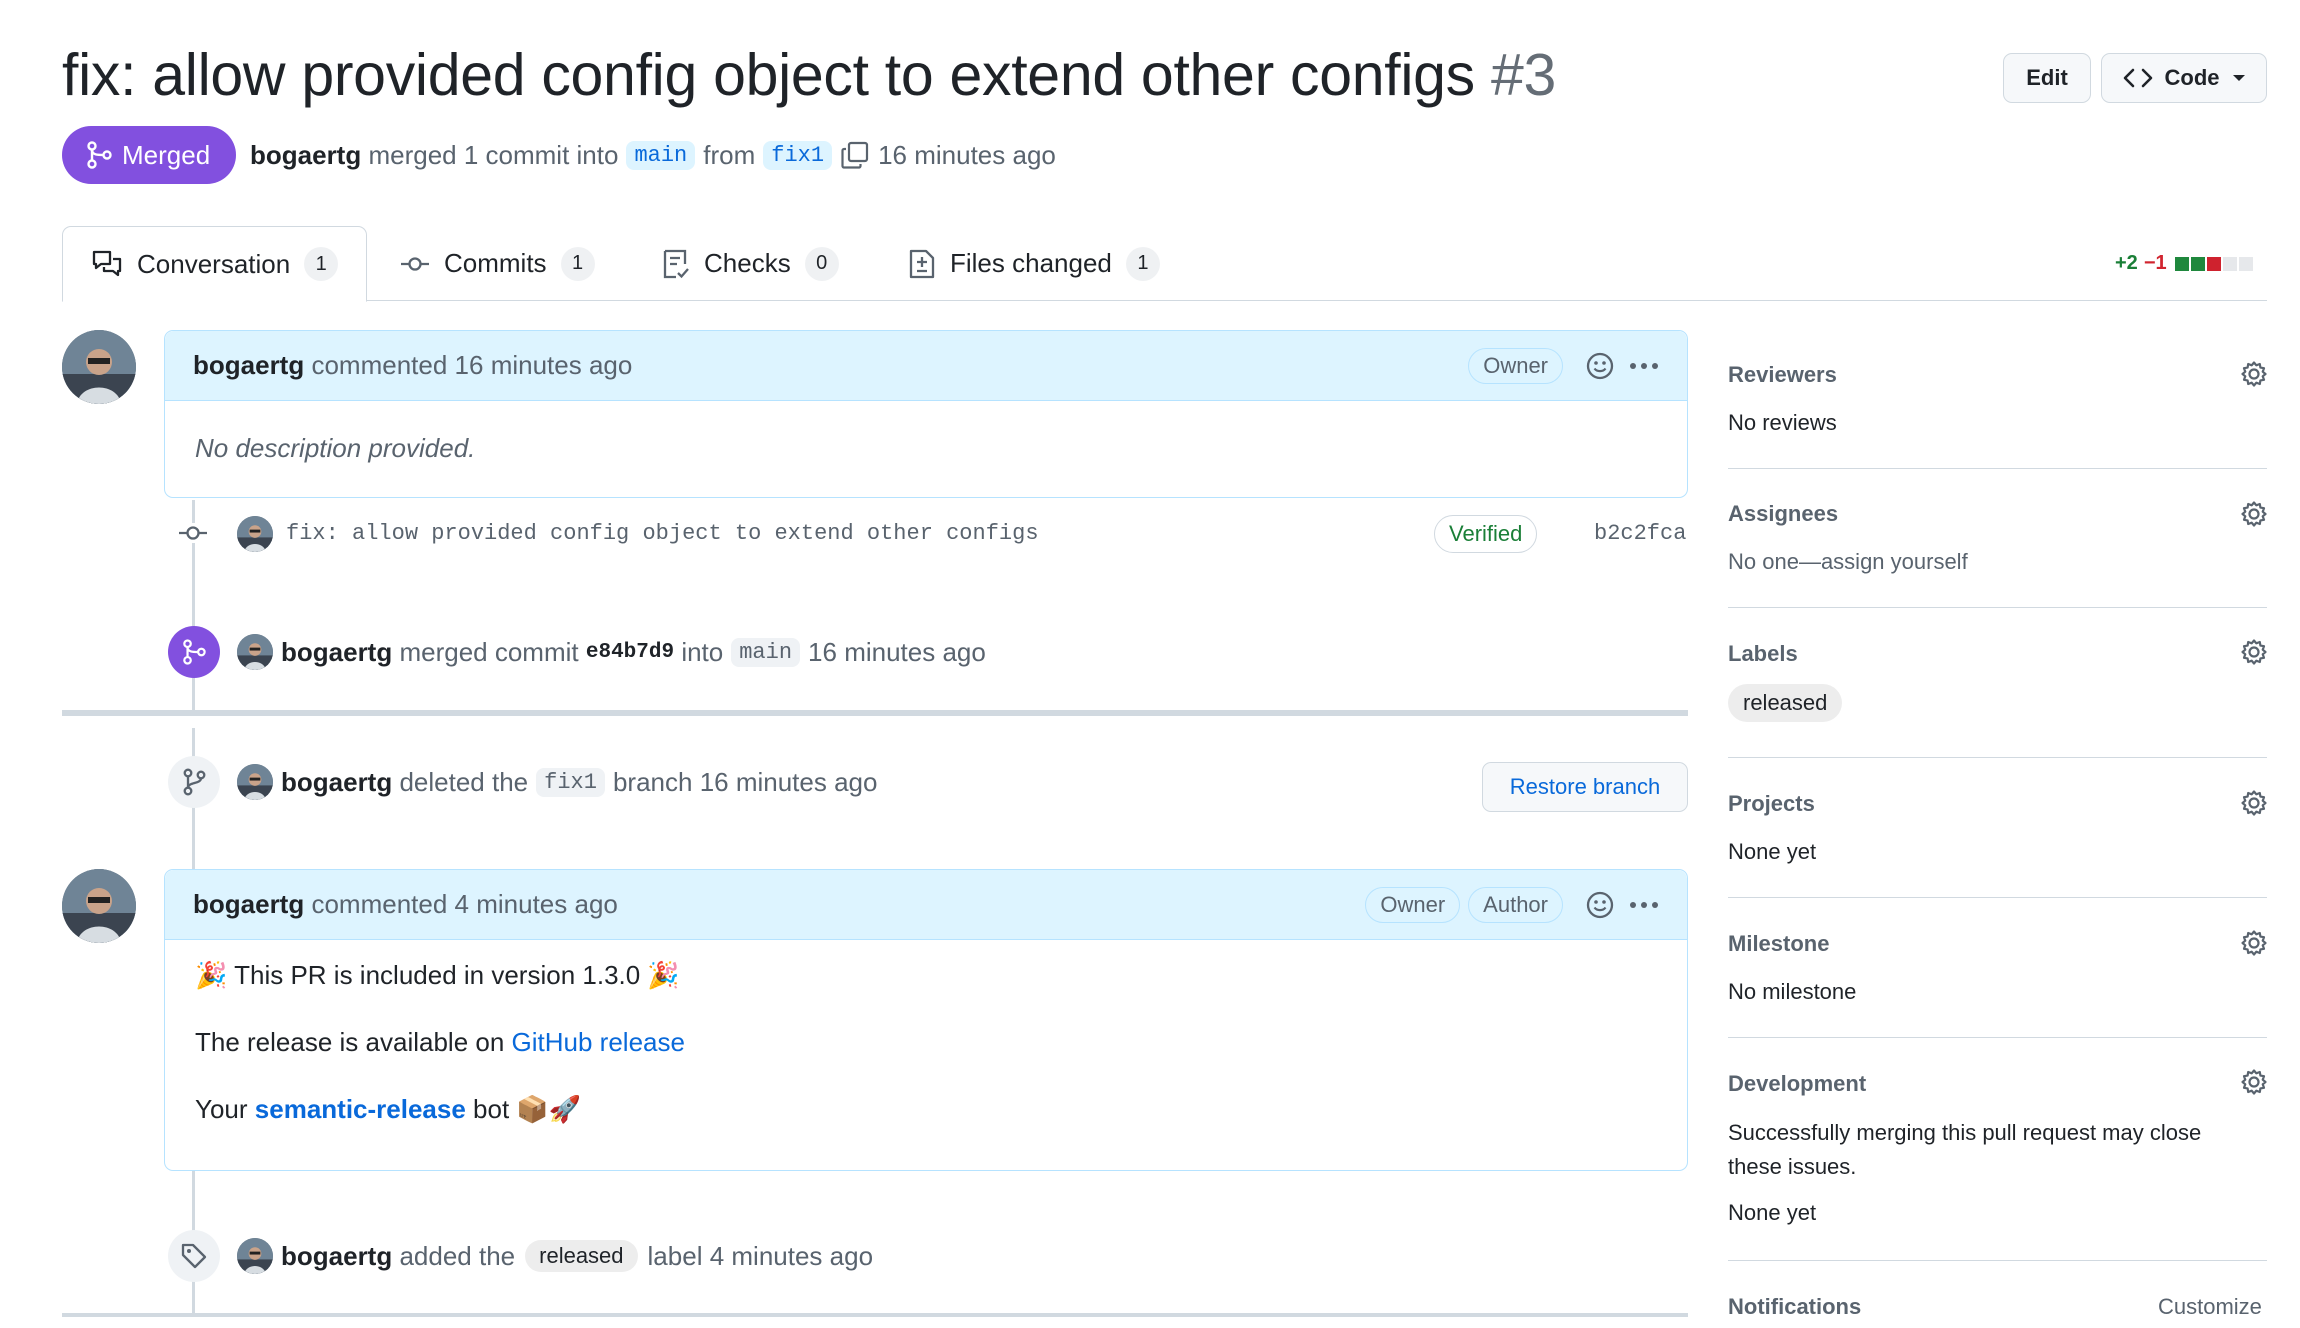 The width and height of the screenshot is (2300, 1328). Describe the element at coordinates (544, 365) in the screenshot. I see `comment-time: 16 minutes ago` at that location.